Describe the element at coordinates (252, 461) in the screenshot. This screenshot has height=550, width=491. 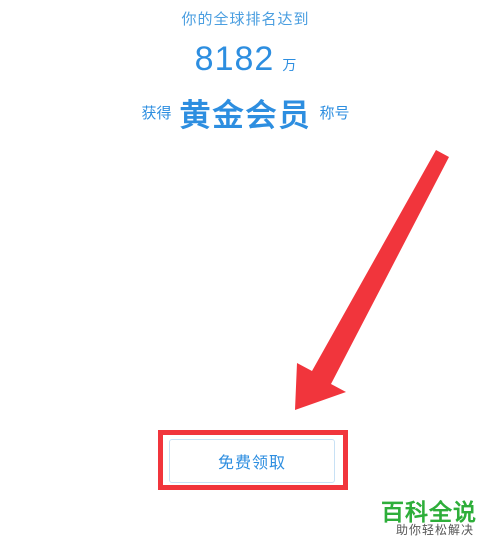
I see `claim-free-button: 免费领取` at that location.